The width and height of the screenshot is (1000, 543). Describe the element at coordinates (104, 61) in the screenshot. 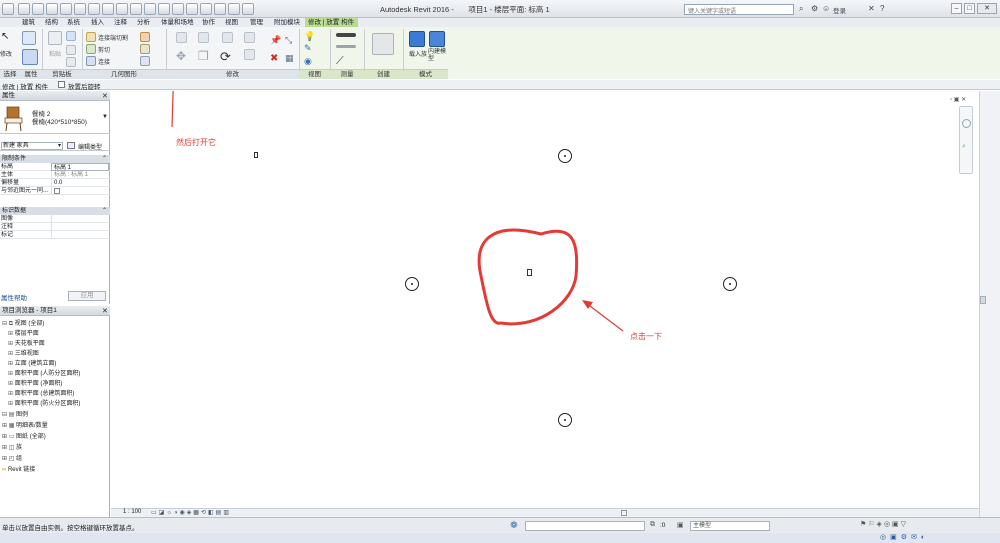

I see `geometry-item: 连接` at that location.